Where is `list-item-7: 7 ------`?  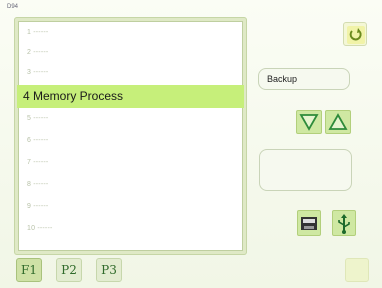
list-item-7: 7 ------ is located at coordinates (130, 164).